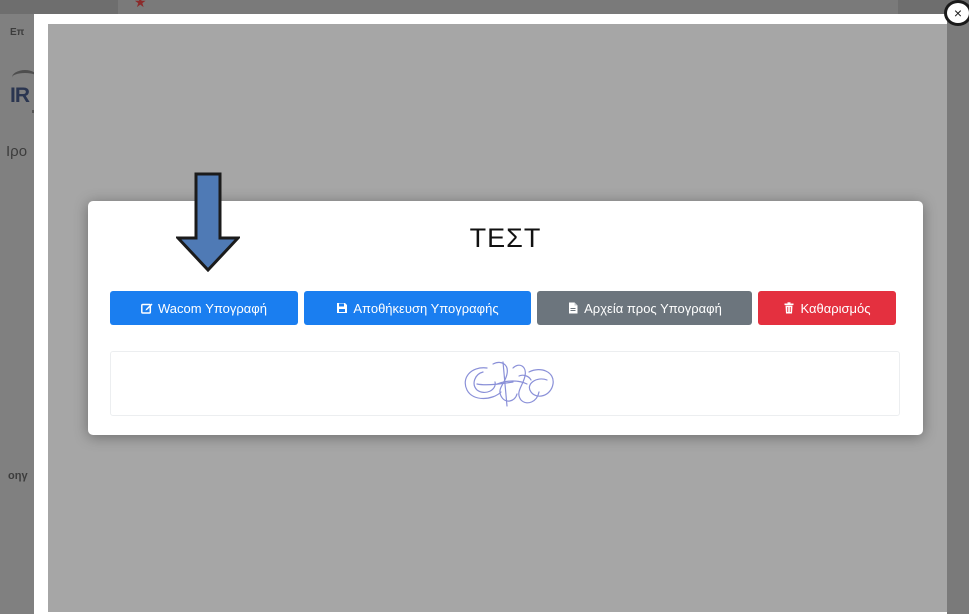 This screenshot has height=614, width=969. I want to click on logo-text: IR, so click(20, 95).